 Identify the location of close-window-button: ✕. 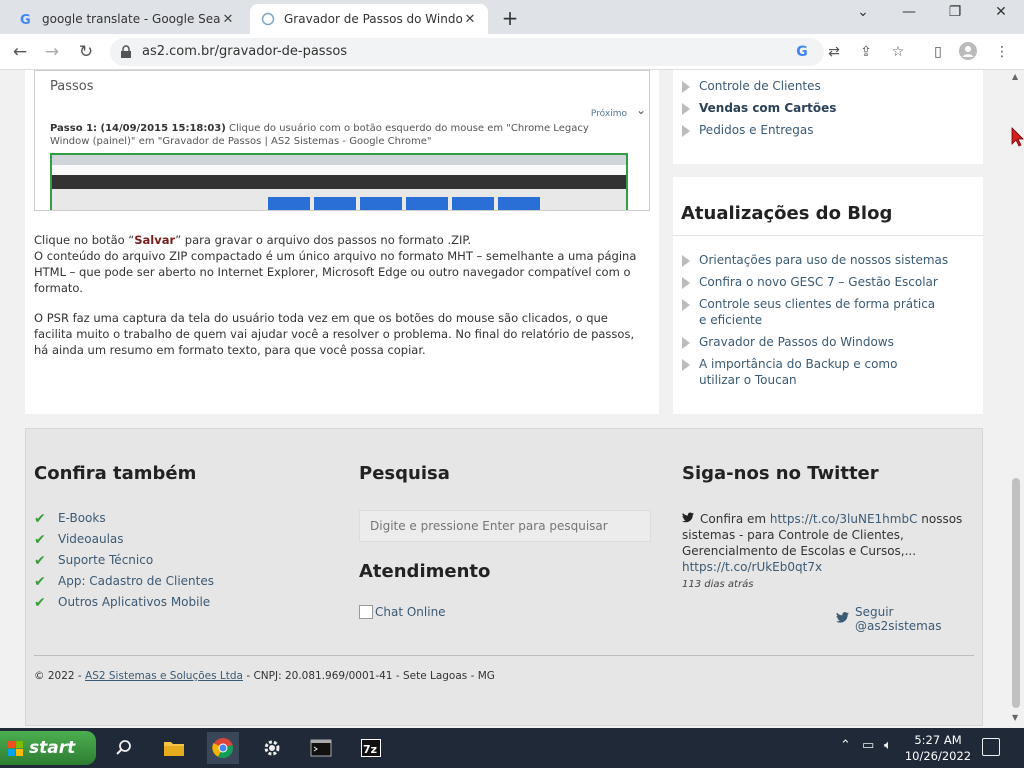
(1001, 12).